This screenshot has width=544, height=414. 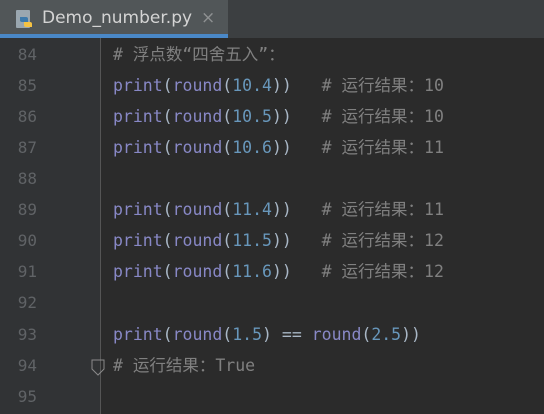 I want to click on code-line: print(round(10.6)) # 运行结果：11, so click(x=278, y=148).